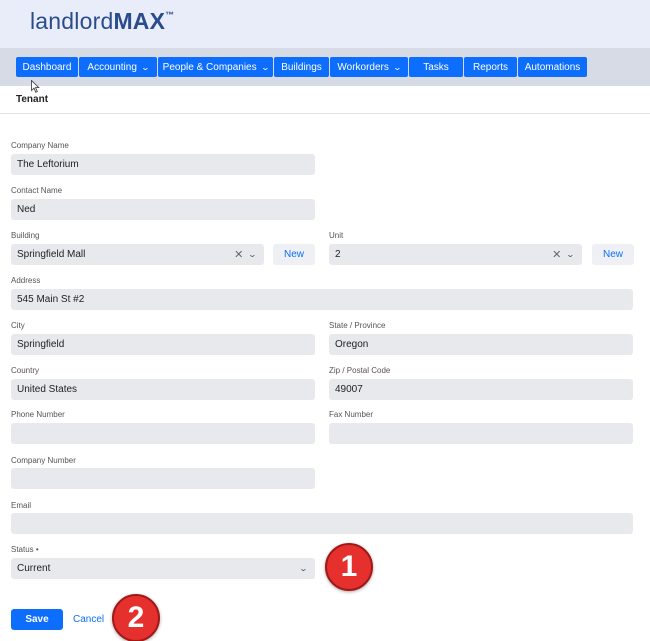 Image resolution: width=650 pixels, height=641 pixels. Describe the element at coordinates (163, 433) in the screenshot. I see `phone-input` at that location.